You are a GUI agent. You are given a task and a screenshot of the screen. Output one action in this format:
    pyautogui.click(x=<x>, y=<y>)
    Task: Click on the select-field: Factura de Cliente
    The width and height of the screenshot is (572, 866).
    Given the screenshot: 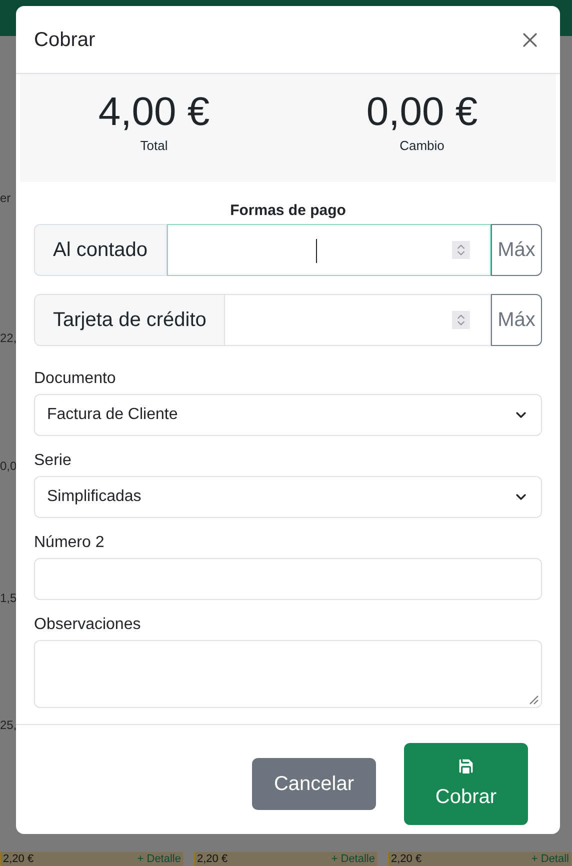 What is the action you would take?
    pyautogui.click(x=288, y=415)
    